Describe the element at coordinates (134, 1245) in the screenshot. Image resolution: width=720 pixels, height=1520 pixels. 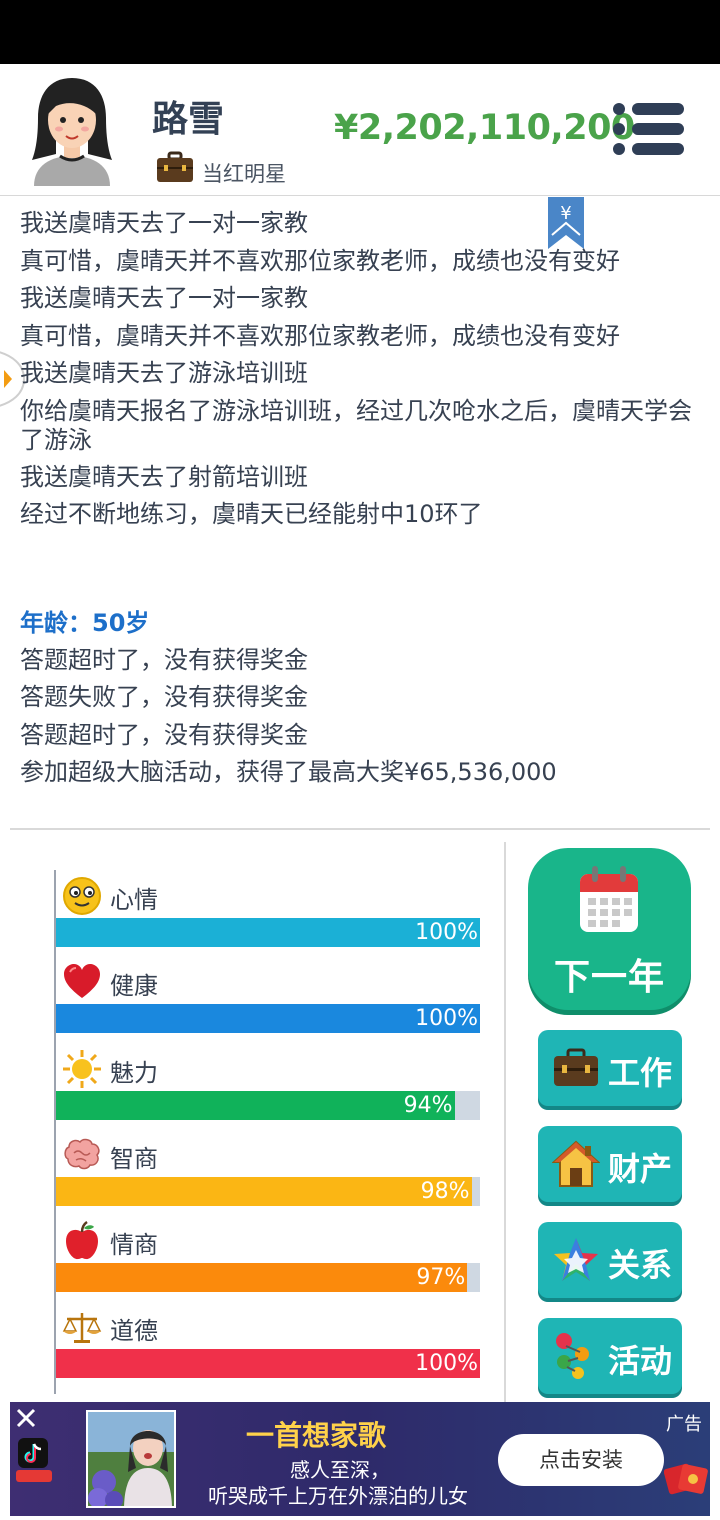
I see `stat-label: 情商` at that location.